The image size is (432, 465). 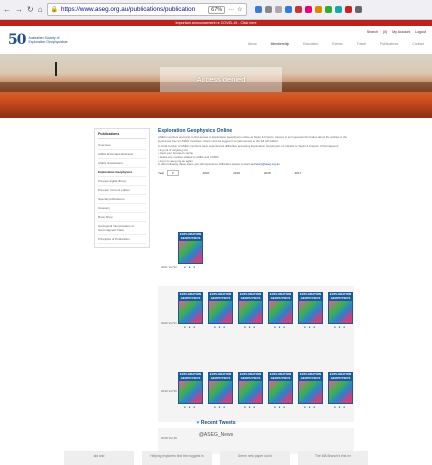 What do you see at coordinates (99, 458) in the screenshot?
I see `tweet-card: aid and` at bounding box center [99, 458].